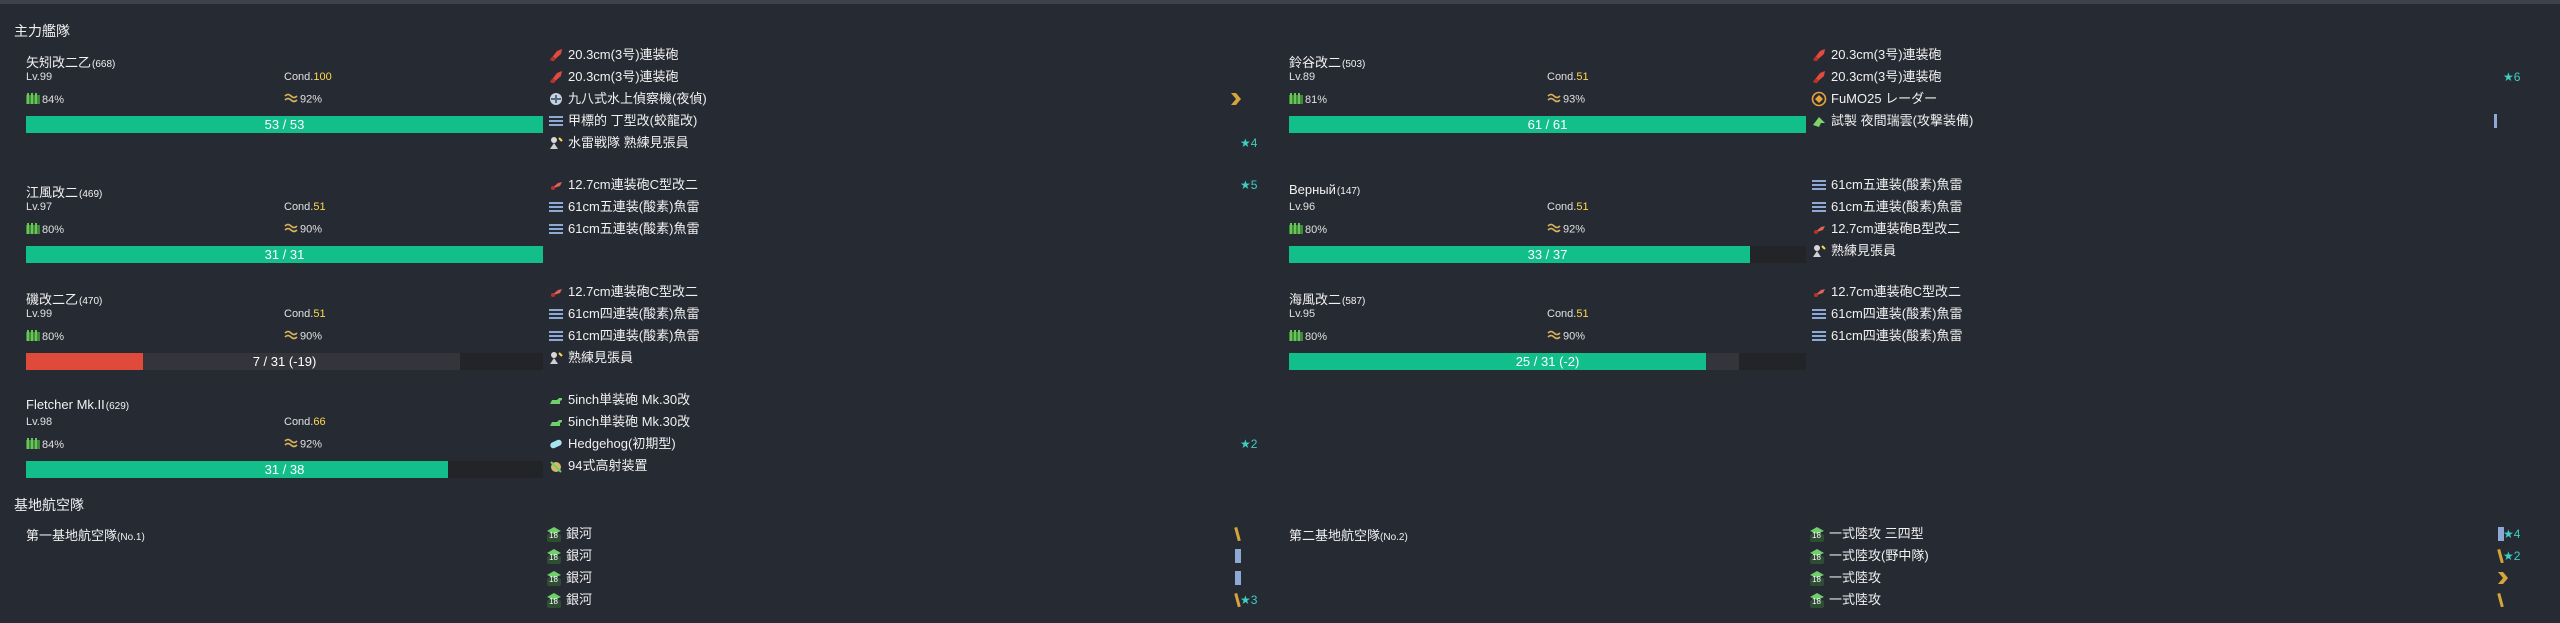 The width and height of the screenshot is (2560, 623). Describe the element at coordinates (601, 357) in the screenshot. I see `equipment-name: 熟練見張員` at that location.